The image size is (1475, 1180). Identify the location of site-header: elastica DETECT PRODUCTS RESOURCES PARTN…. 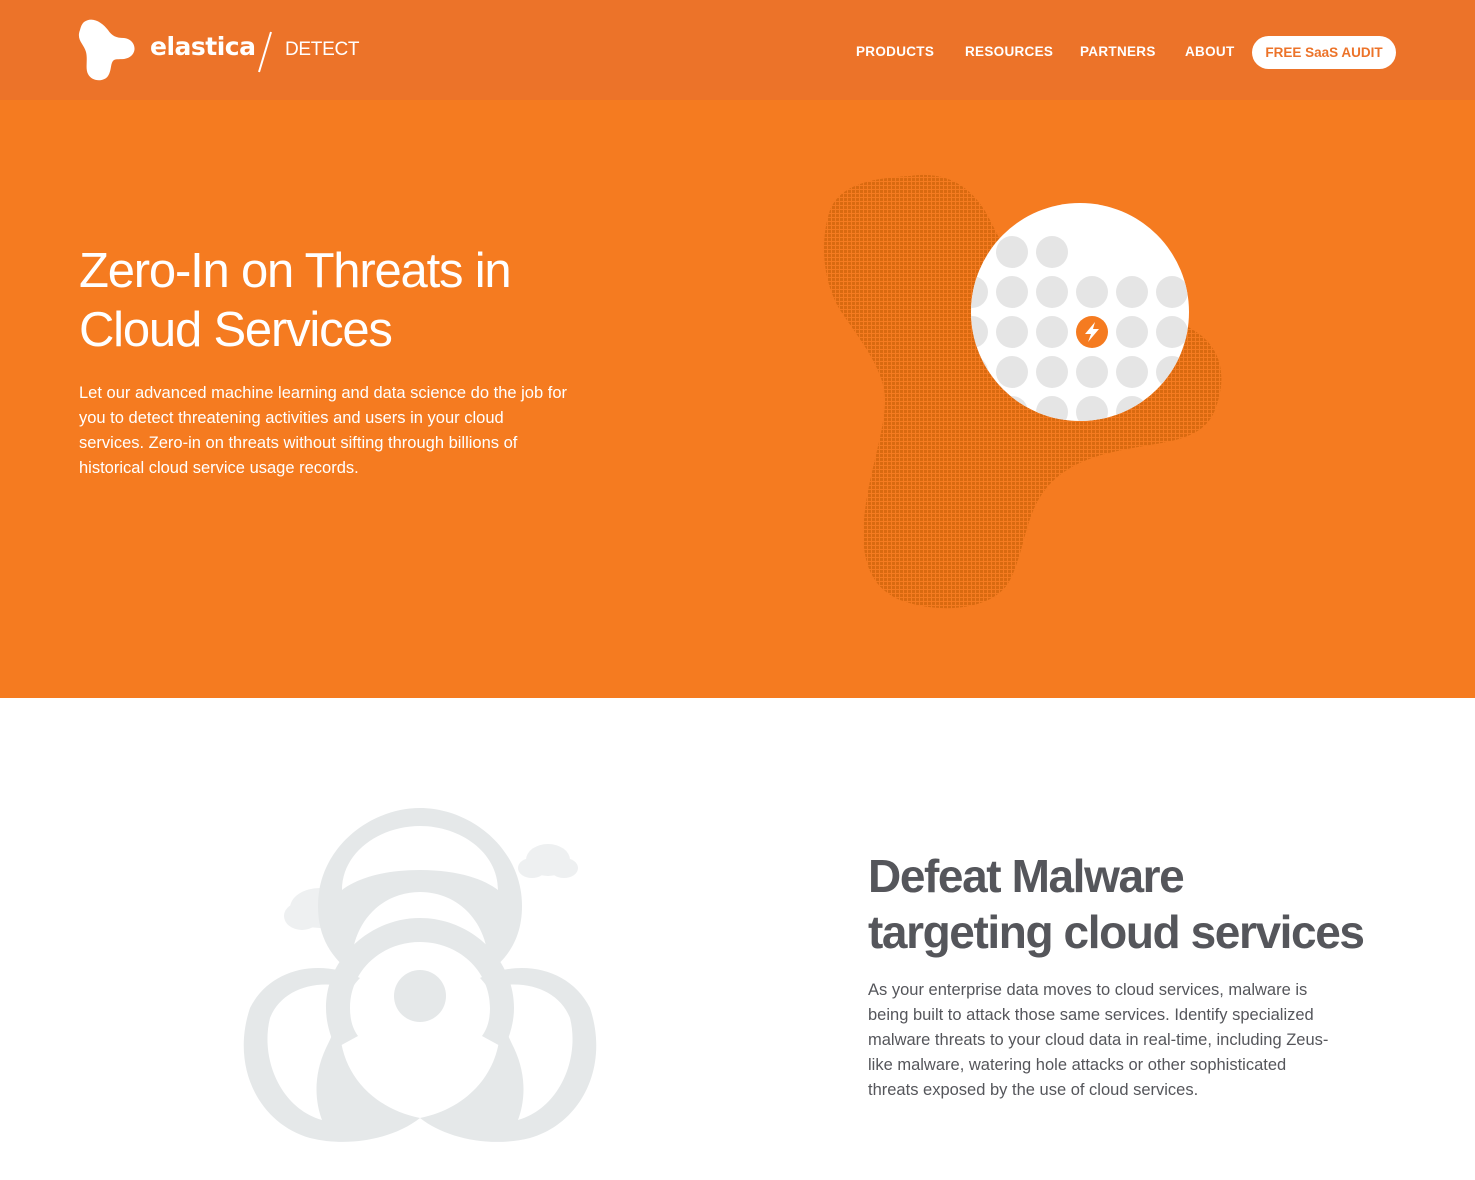
(737, 50).